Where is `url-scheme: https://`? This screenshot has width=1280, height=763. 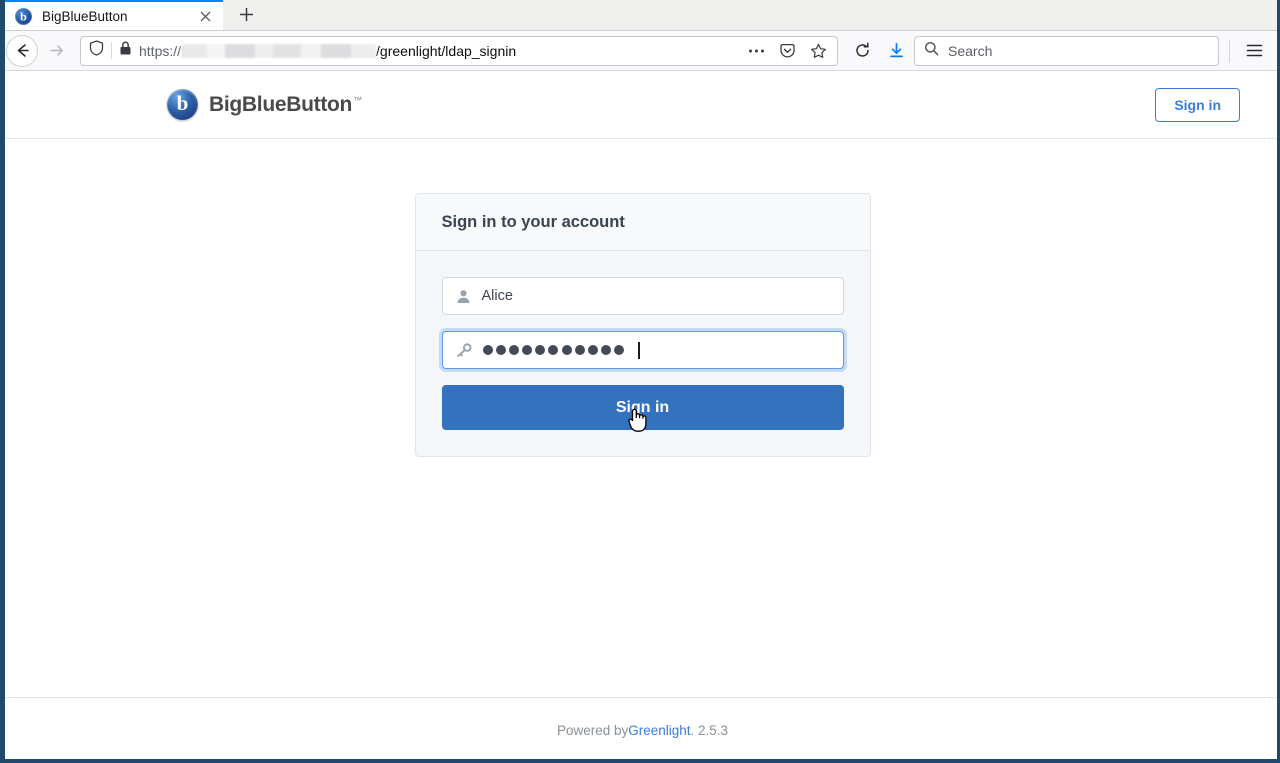
url-scheme: https:// is located at coordinates (160, 50).